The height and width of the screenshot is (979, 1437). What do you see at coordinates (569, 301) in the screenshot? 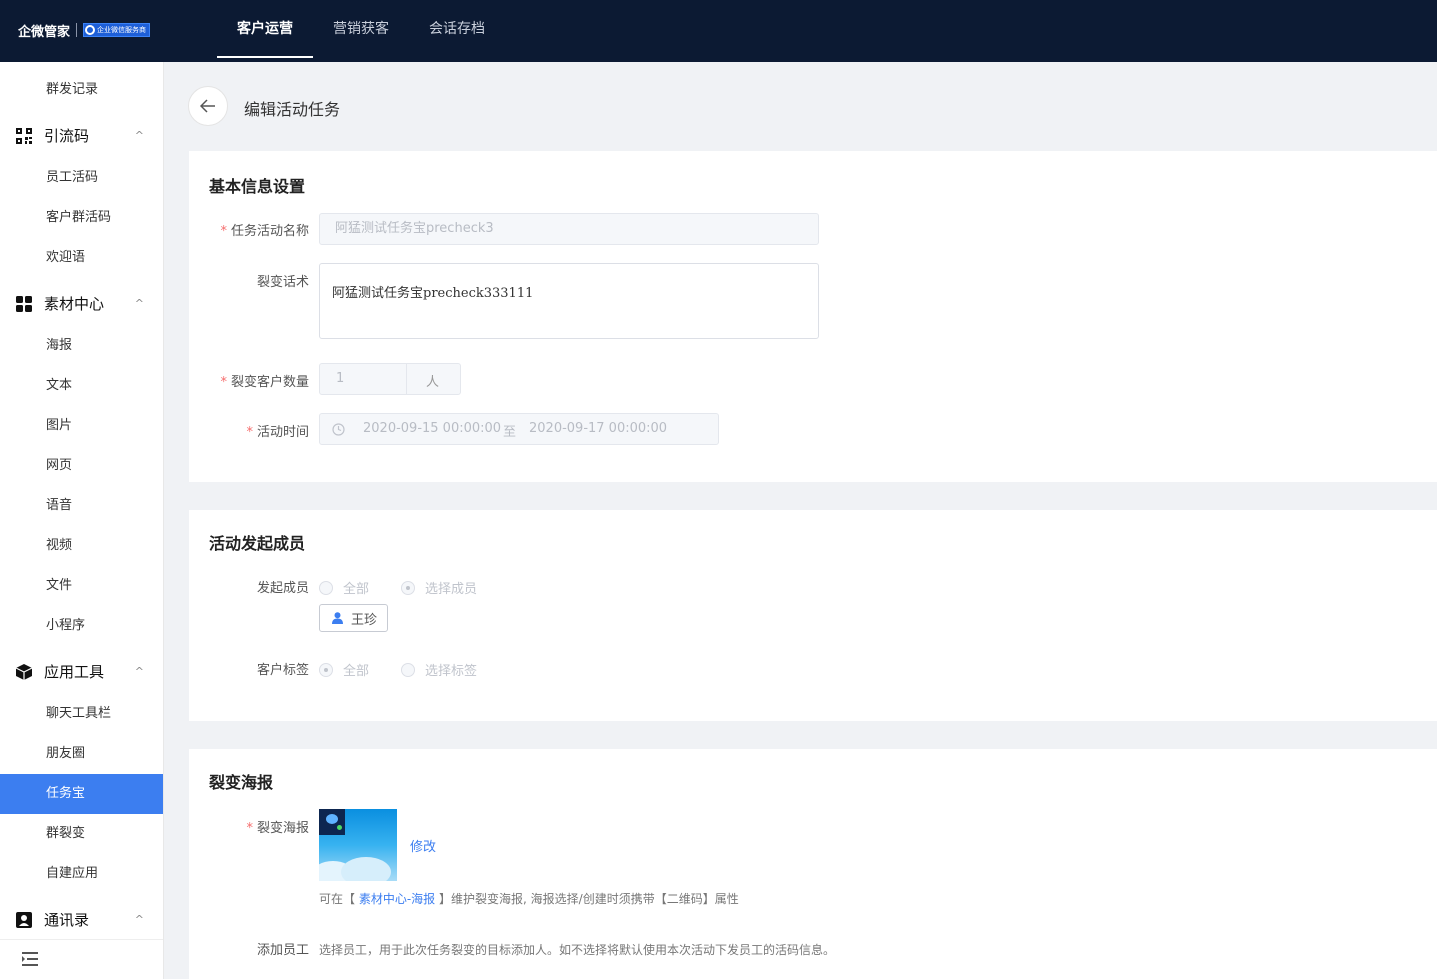
I see `fission-script-textarea: 阿猛测试任务宝precheck333111` at bounding box center [569, 301].